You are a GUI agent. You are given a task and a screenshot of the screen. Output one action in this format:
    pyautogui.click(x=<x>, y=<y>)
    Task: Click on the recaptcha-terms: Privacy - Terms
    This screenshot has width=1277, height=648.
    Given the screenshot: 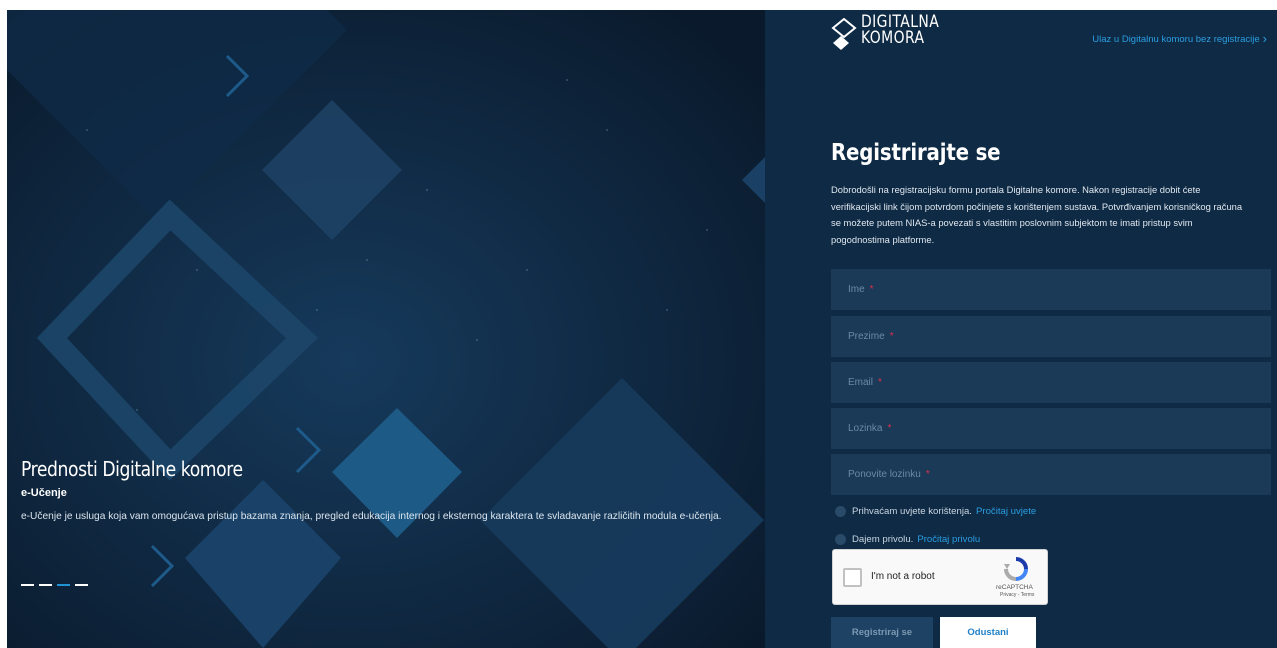 What is the action you would take?
    pyautogui.click(x=1017, y=595)
    